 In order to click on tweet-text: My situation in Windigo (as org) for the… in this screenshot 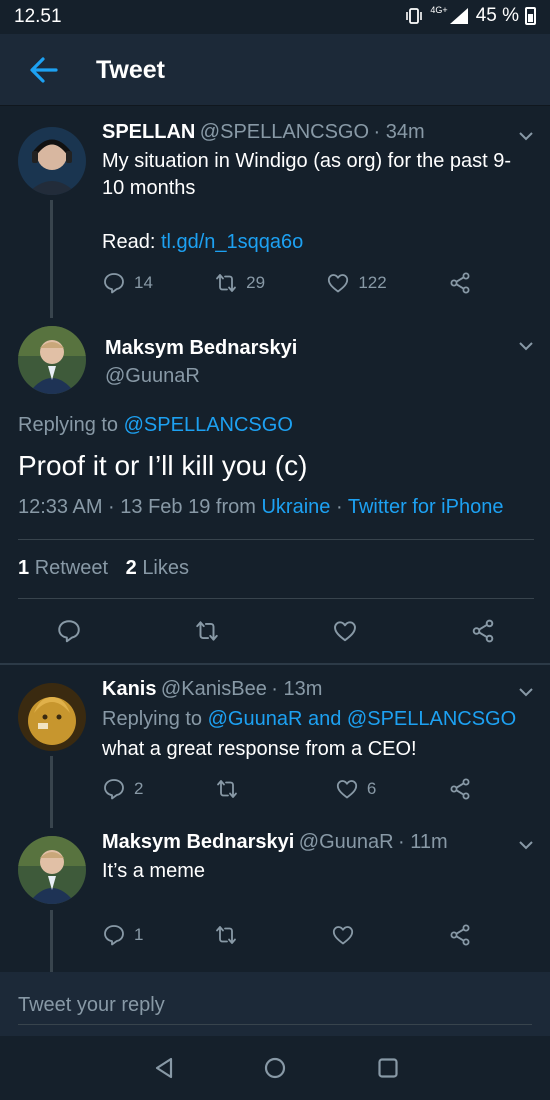, I will do `click(307, 174)`.